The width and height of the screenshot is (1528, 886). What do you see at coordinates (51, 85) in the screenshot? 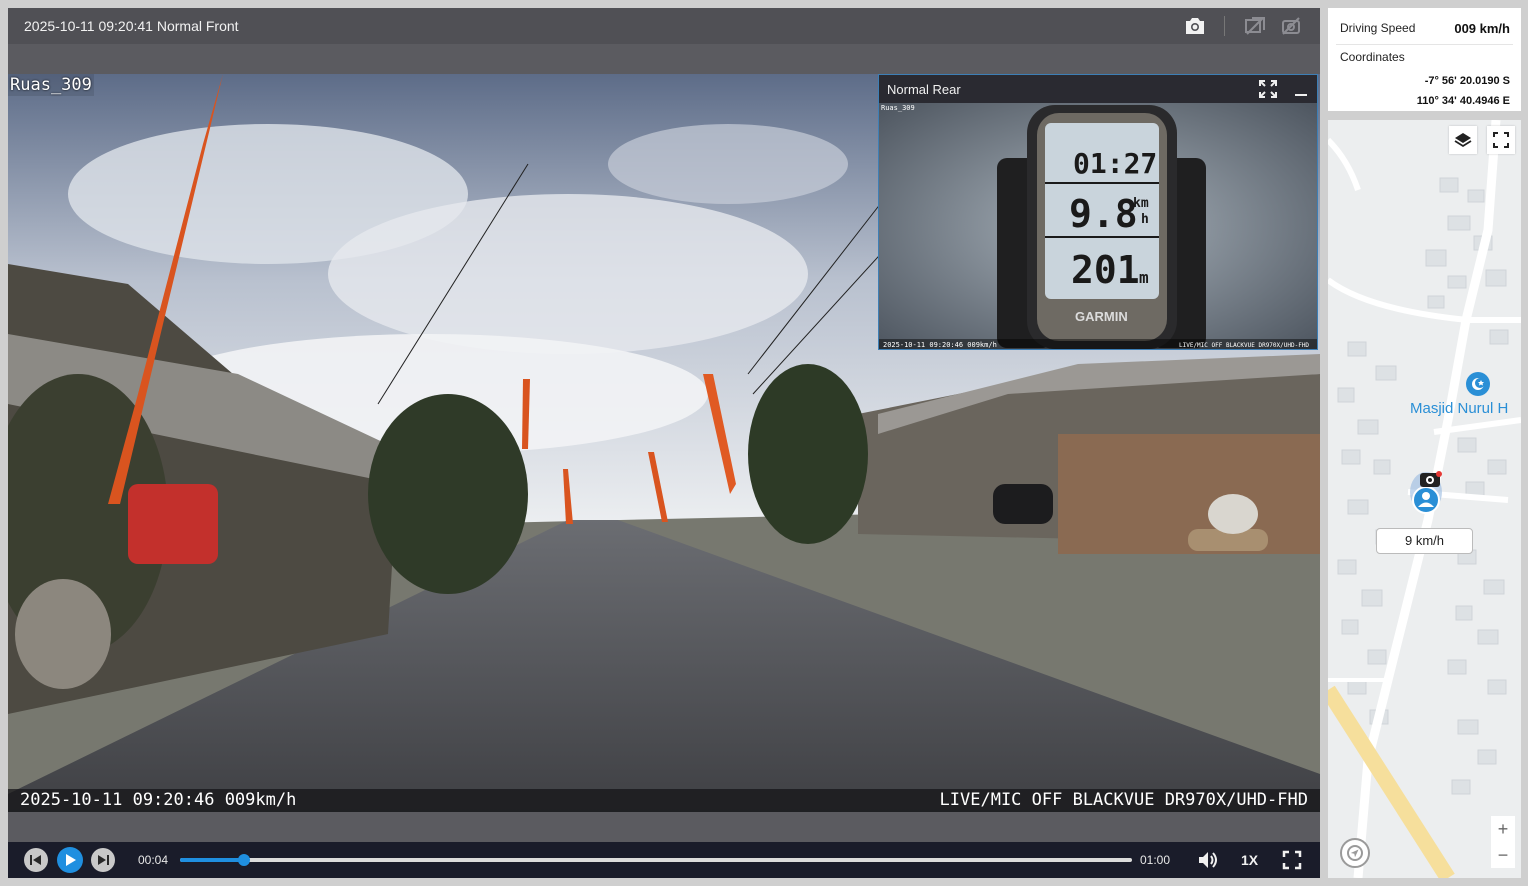
I see `camera-overlay-label: Ruas_309` at bounding box center [51, 85].